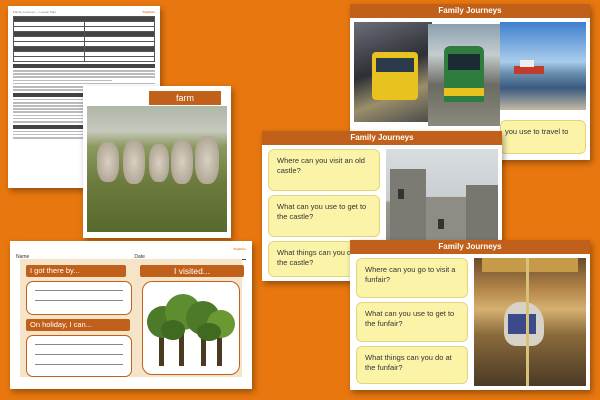 The width and height of the screenshot is (600, 400). Describe the element at coordinates (35, 12) in the screenshot. I see `lesson-plan-header: Family Journeys — Lesson Plan` at that location.